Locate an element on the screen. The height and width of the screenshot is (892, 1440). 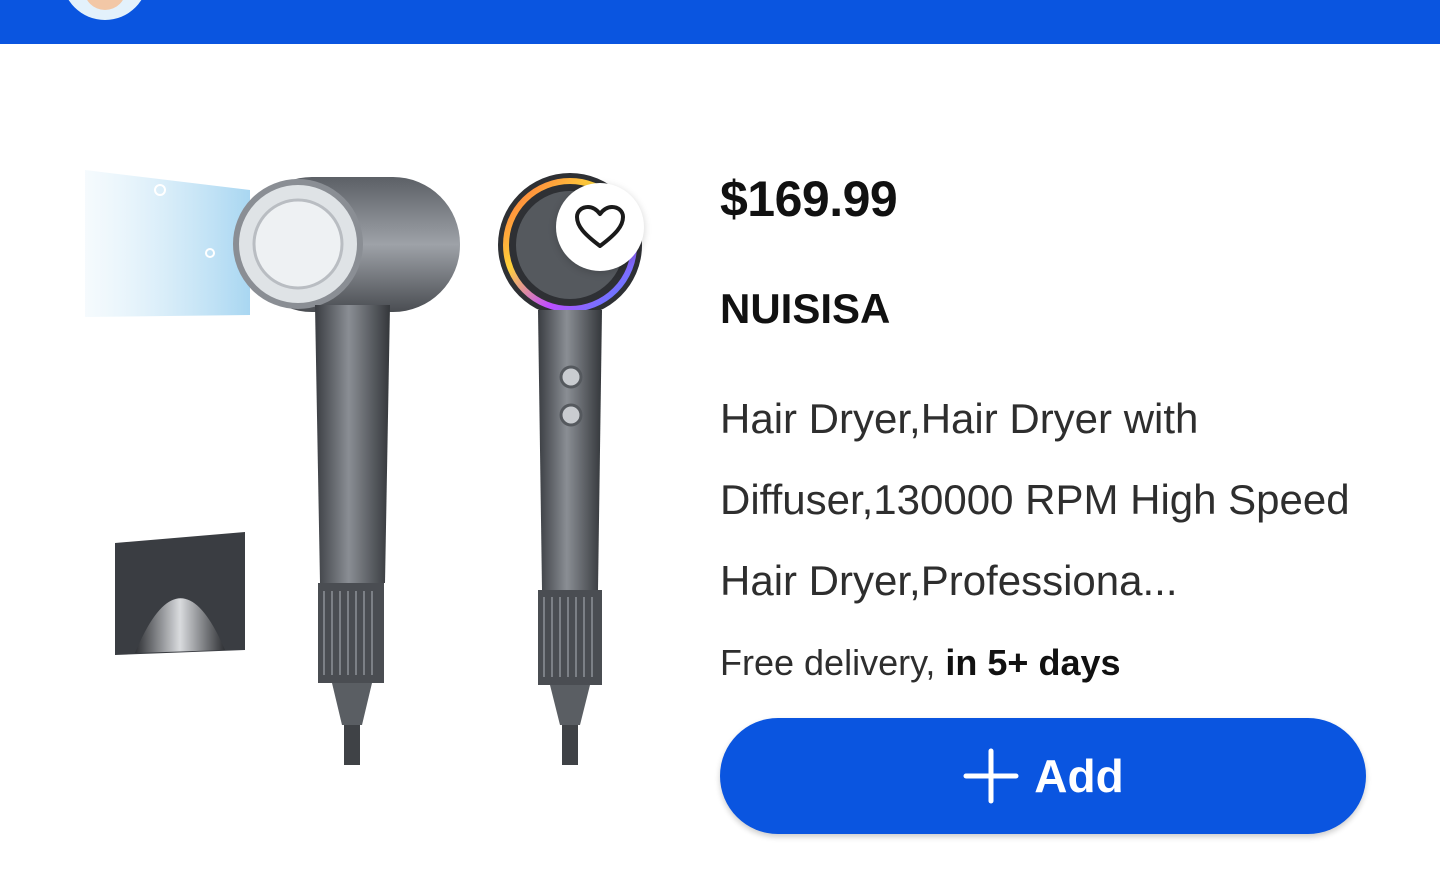
heart-outline-icon is located at coordinates (600, 226).